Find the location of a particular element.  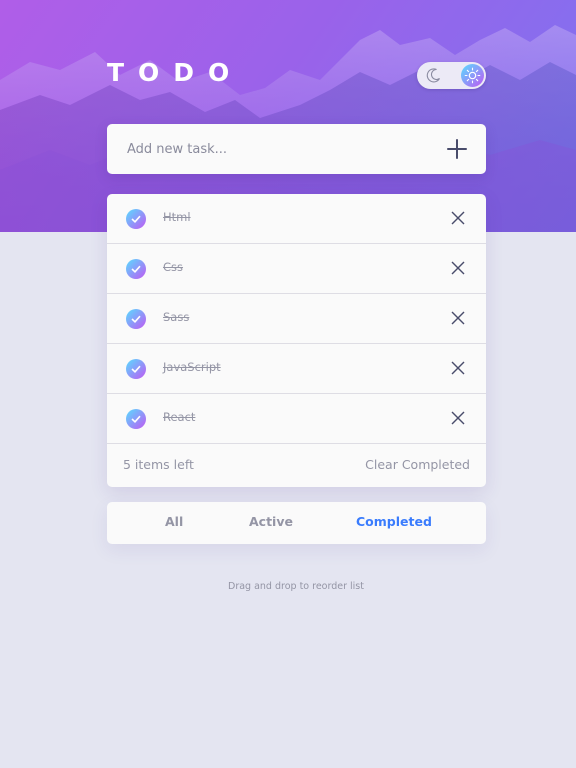

todo-item: Html is located at coordinates (296, 219).